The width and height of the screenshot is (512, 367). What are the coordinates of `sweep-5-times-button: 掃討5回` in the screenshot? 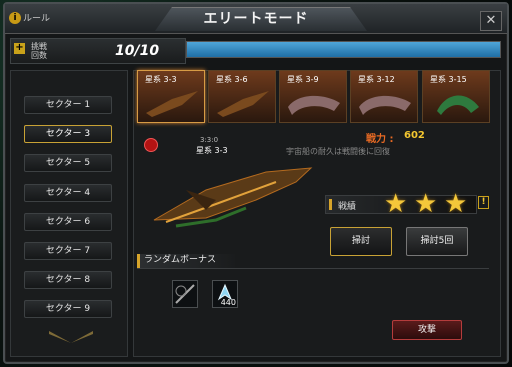 It's located at (437, 241).